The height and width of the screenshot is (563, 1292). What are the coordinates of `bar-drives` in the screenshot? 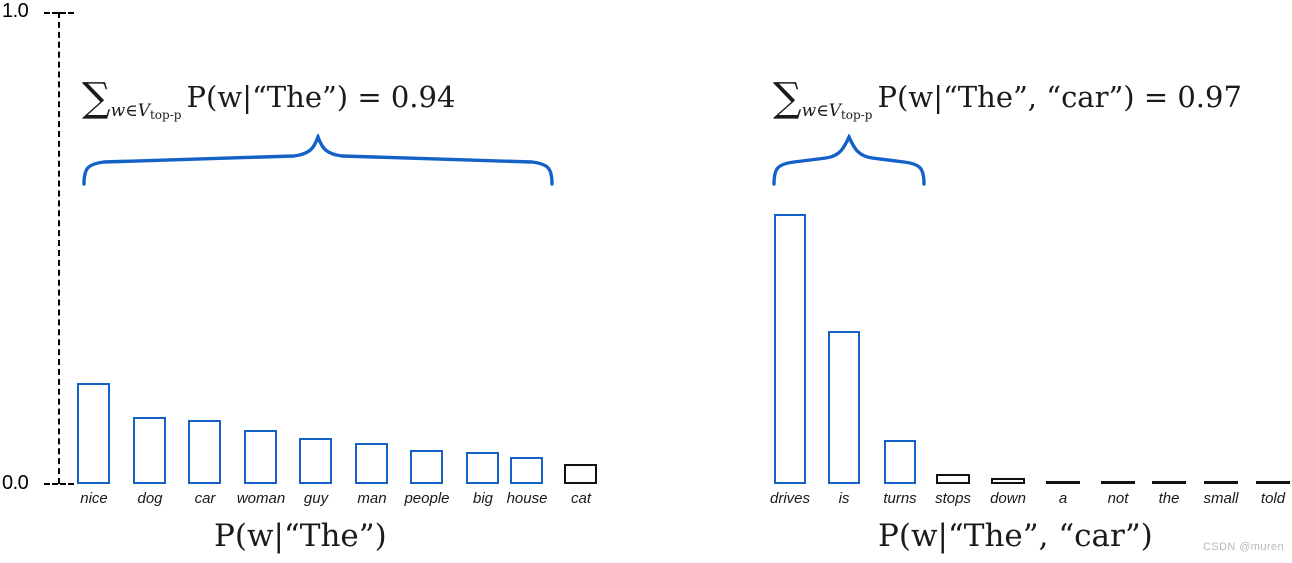 It's located at (790, 349).